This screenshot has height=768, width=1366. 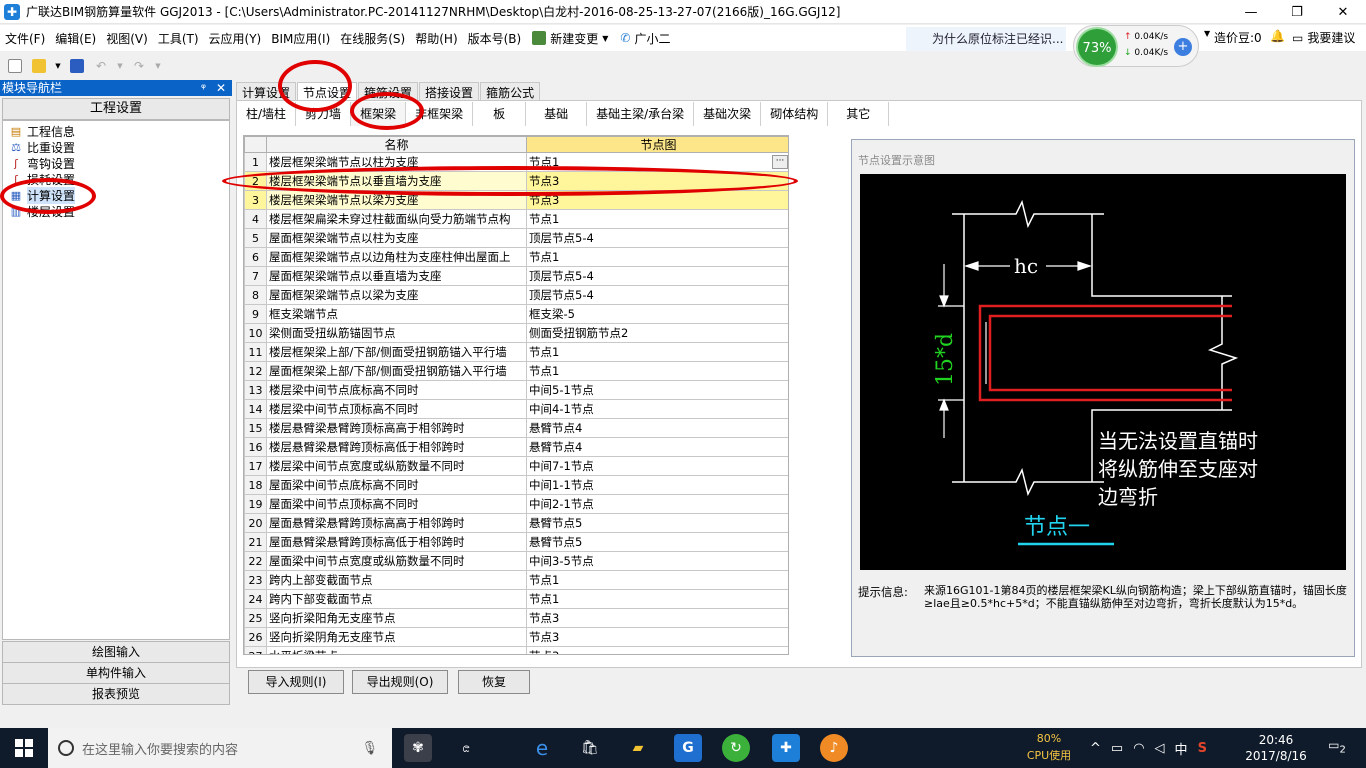 I want to click on table-row: 17 楼层梁中间节点宽度或纵筋数量不同时 中间7-1节点, so click(x=516, y=466).